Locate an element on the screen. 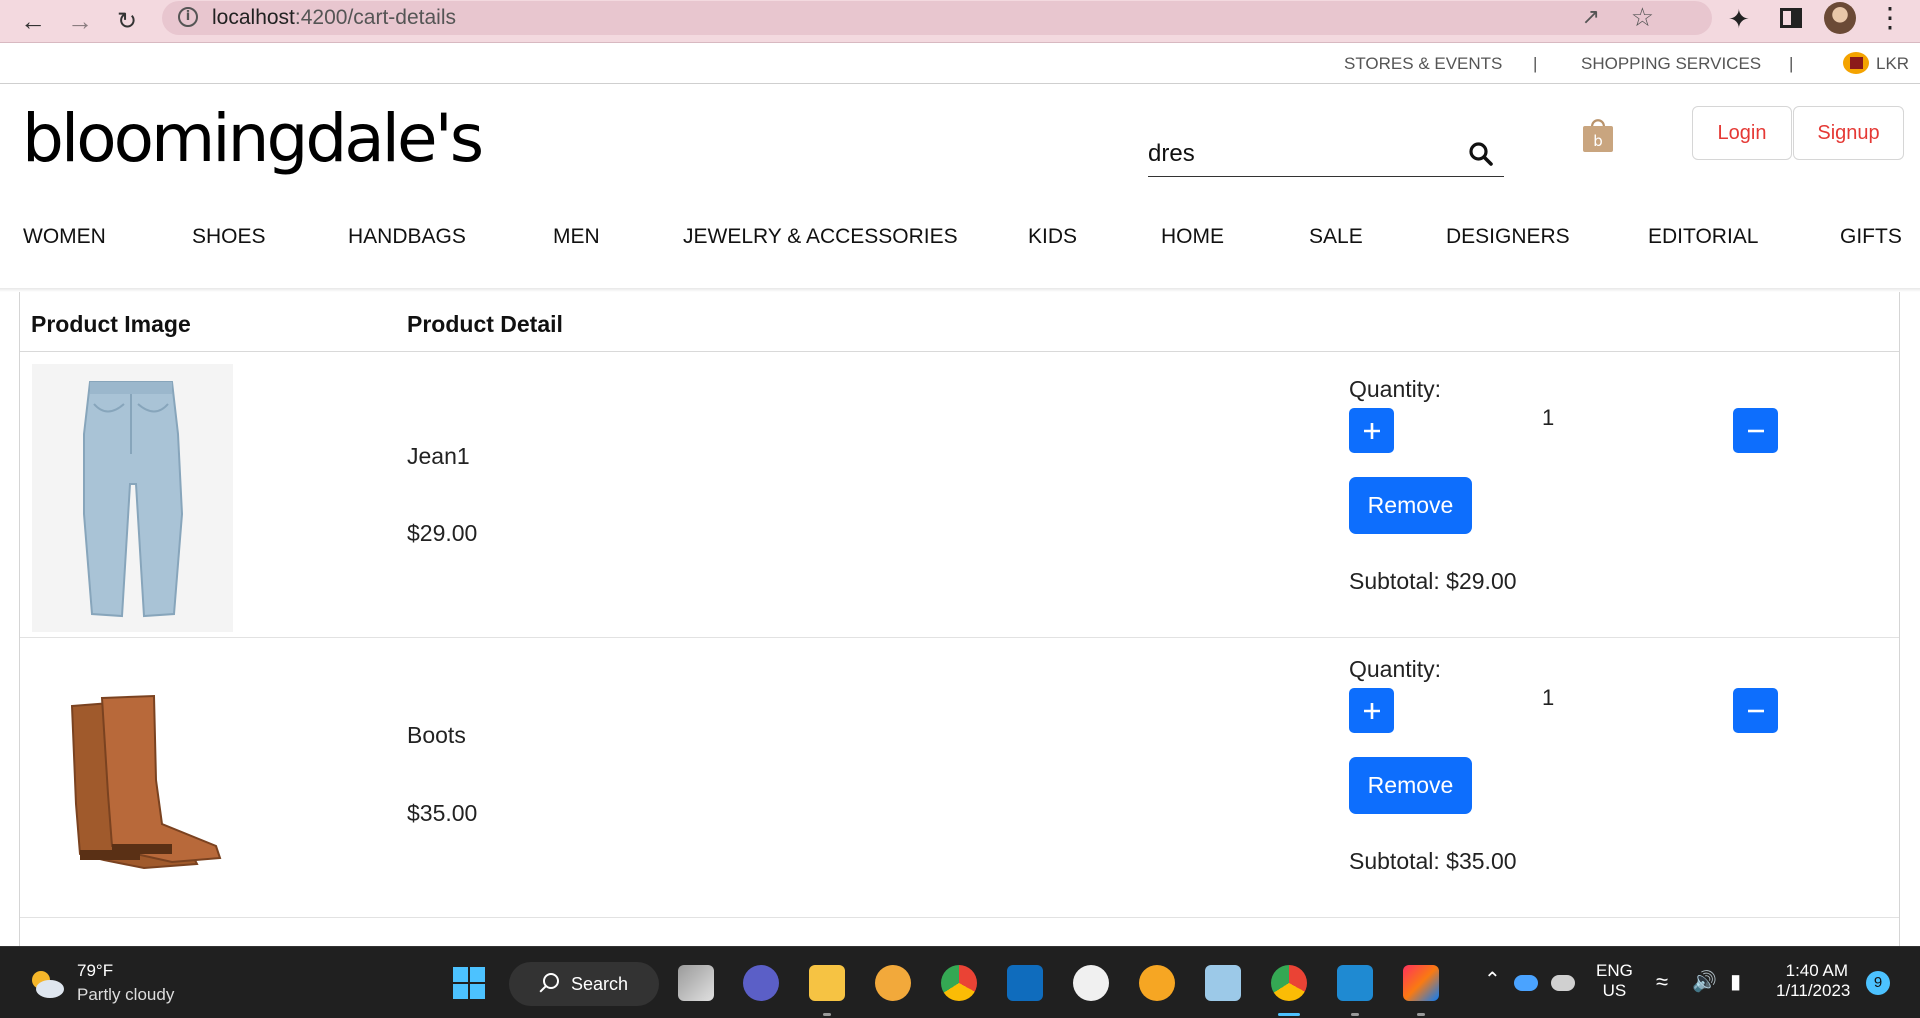  volume-icon: 🔊 is located at coordinates (1704, 981).